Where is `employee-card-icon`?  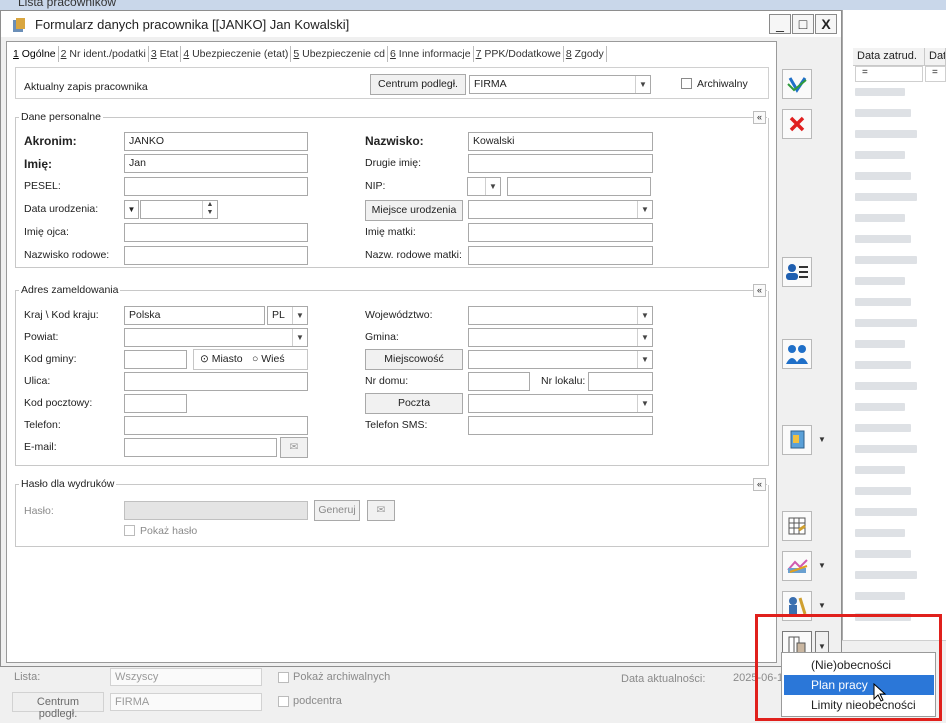
employee-card-icon is located at coordinates (797, 272).